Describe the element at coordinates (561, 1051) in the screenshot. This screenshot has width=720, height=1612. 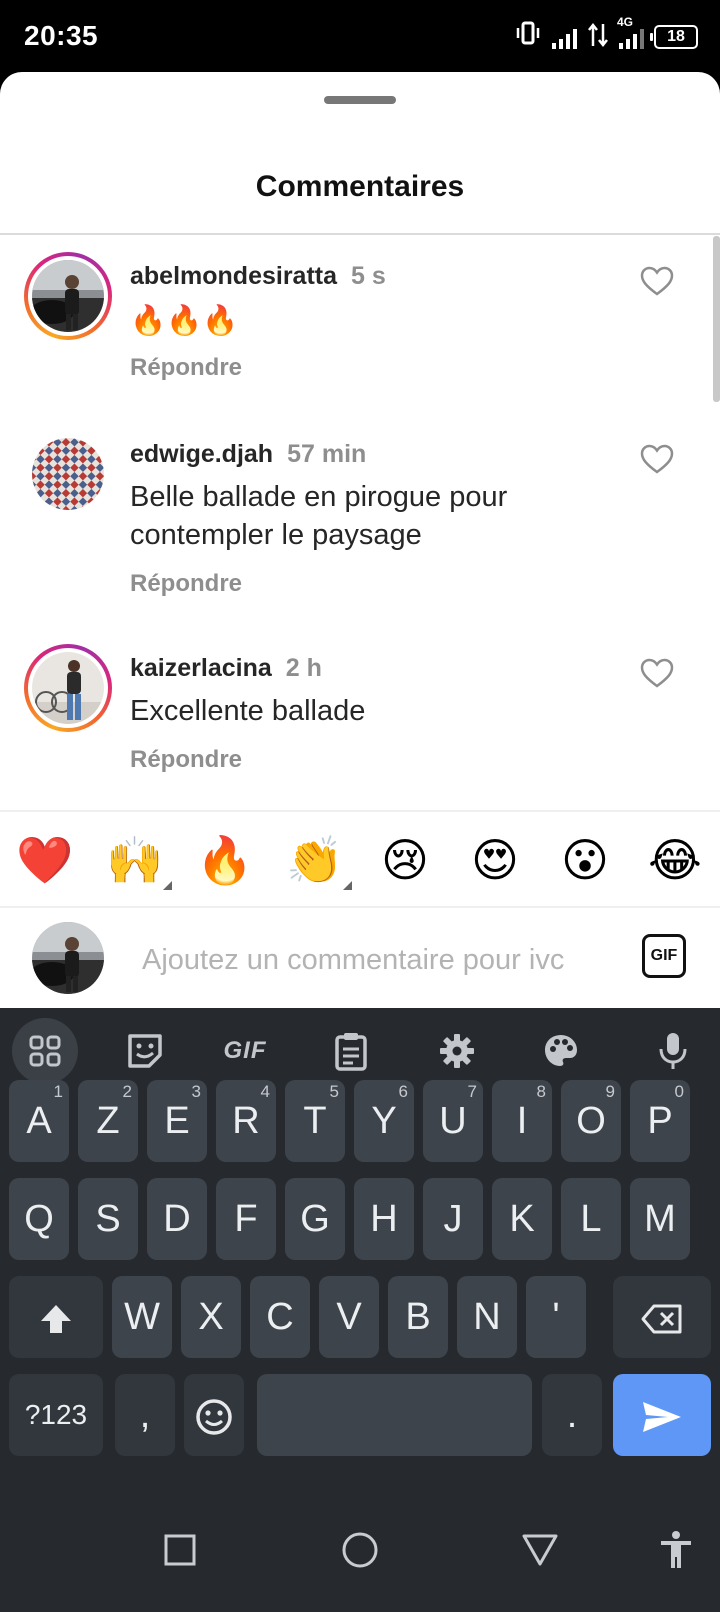
I see `palette-icon` at that location.